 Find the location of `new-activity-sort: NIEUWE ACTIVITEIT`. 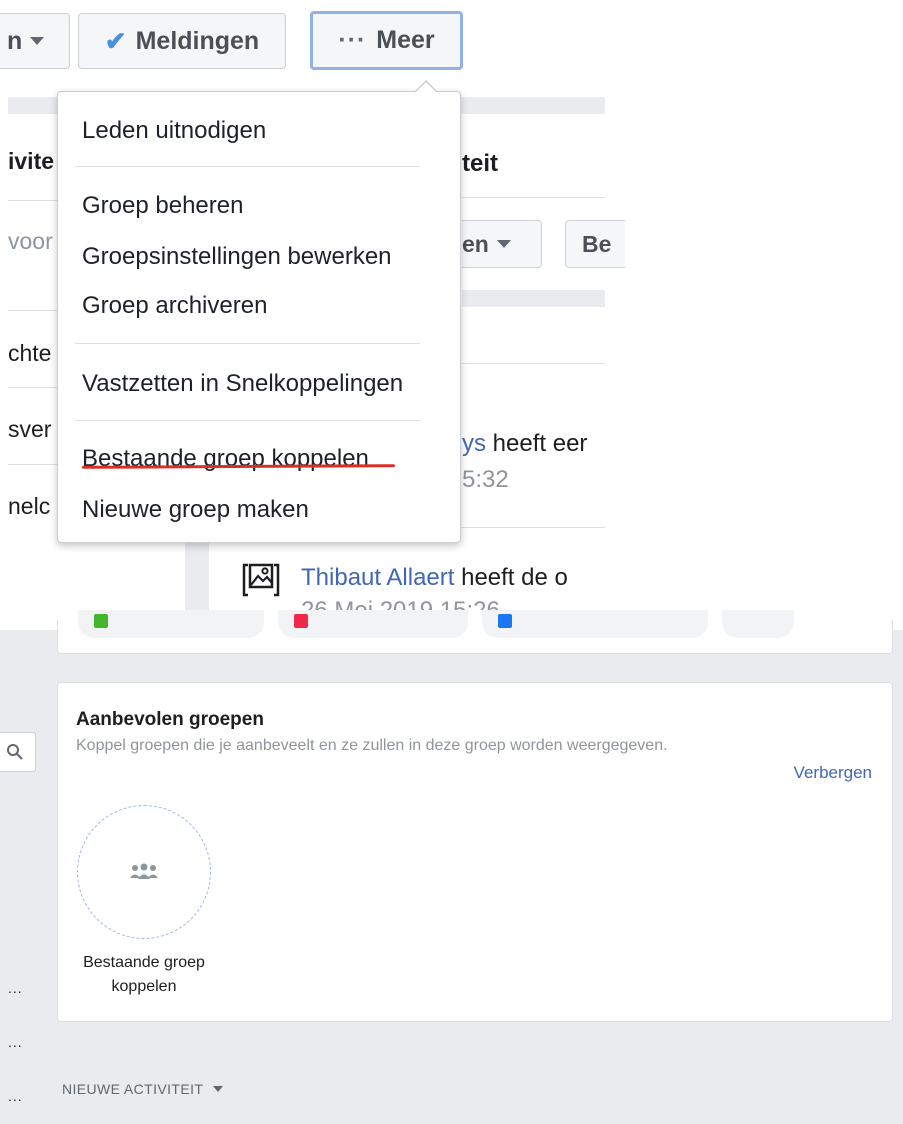

new-activity-sort: NIEUWE ACTIVITEIT is located at coordinates (143, 1089).